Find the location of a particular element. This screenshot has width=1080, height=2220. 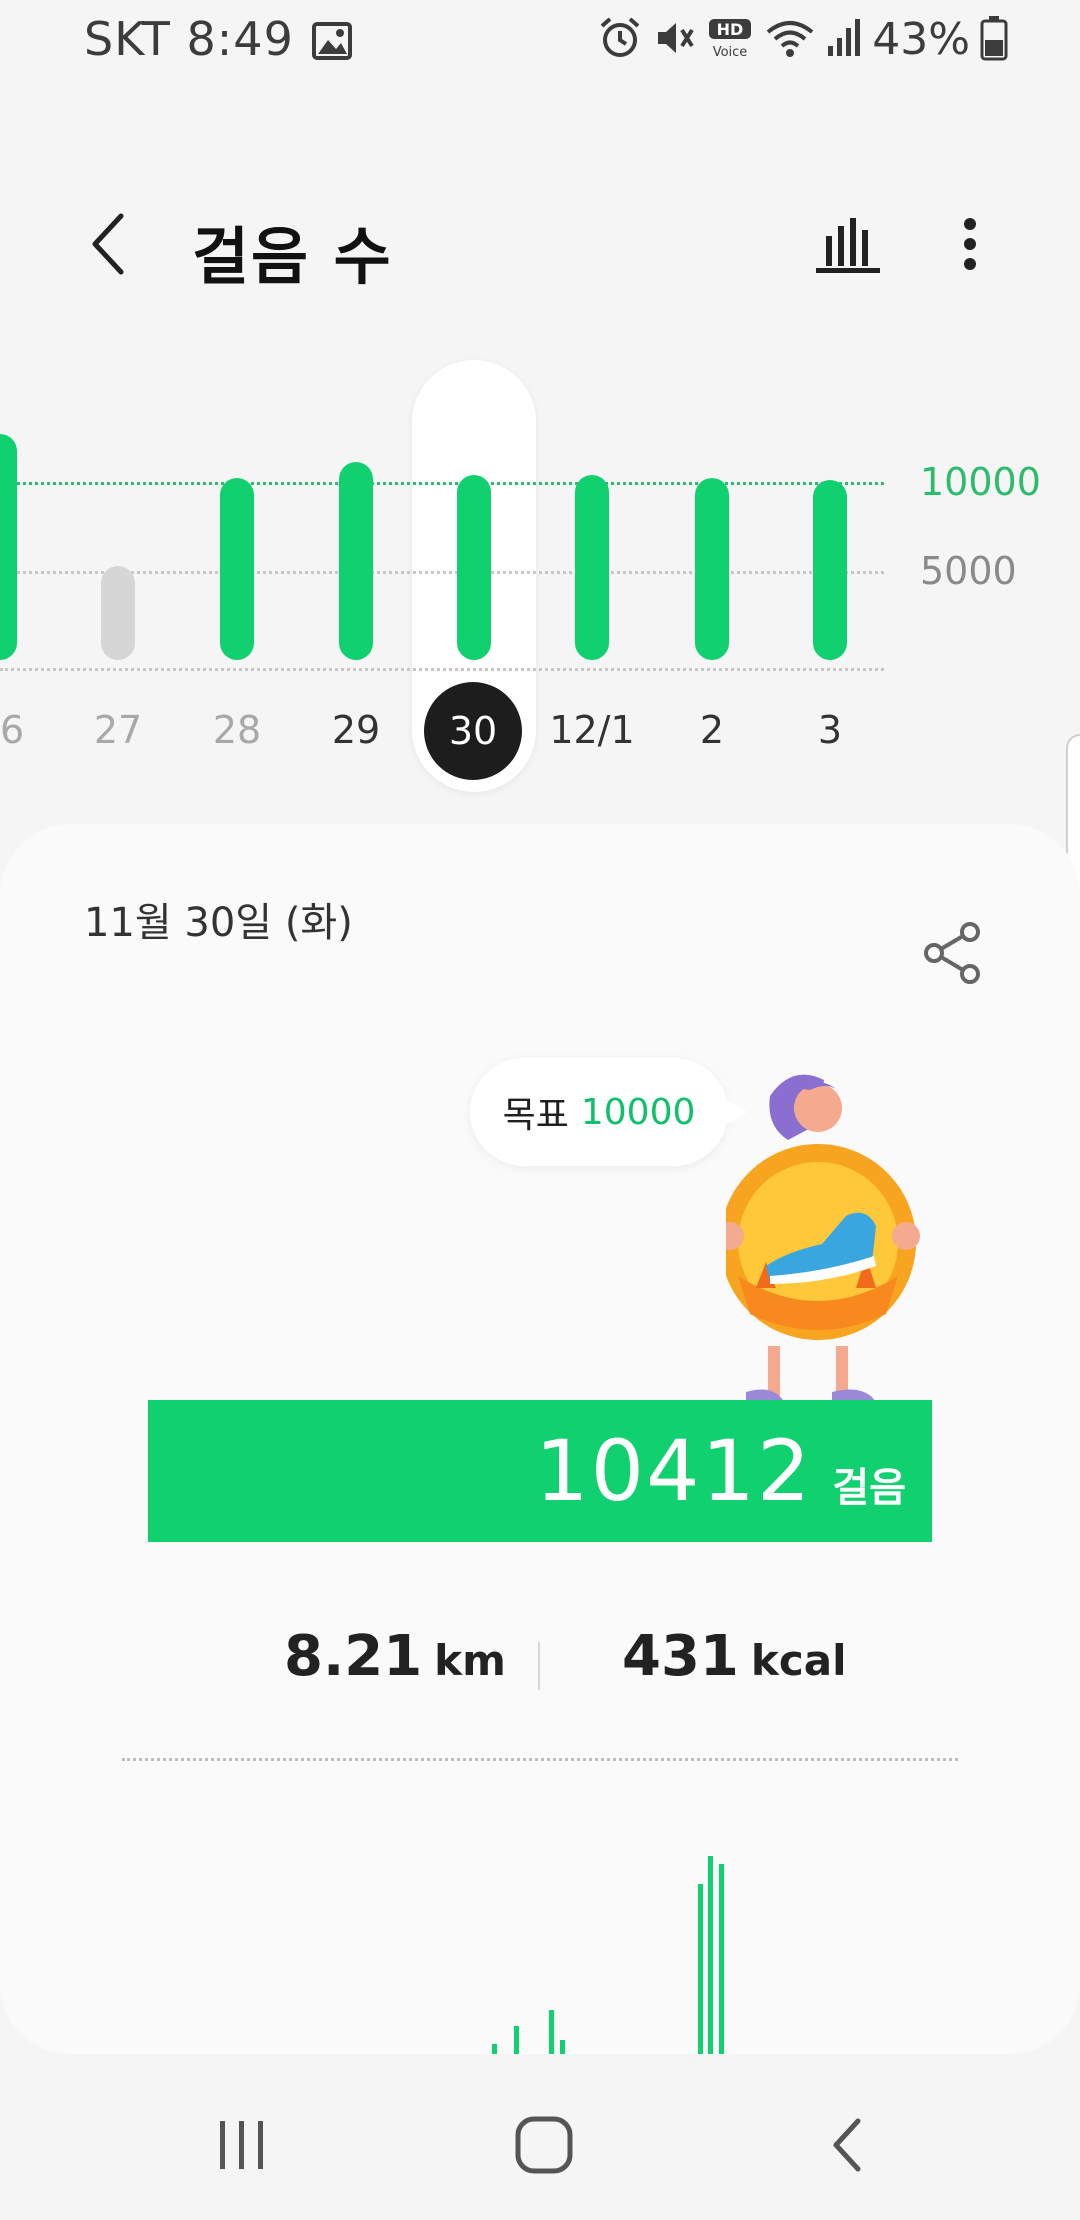

more-options-button is located at coordinates (970, 244).